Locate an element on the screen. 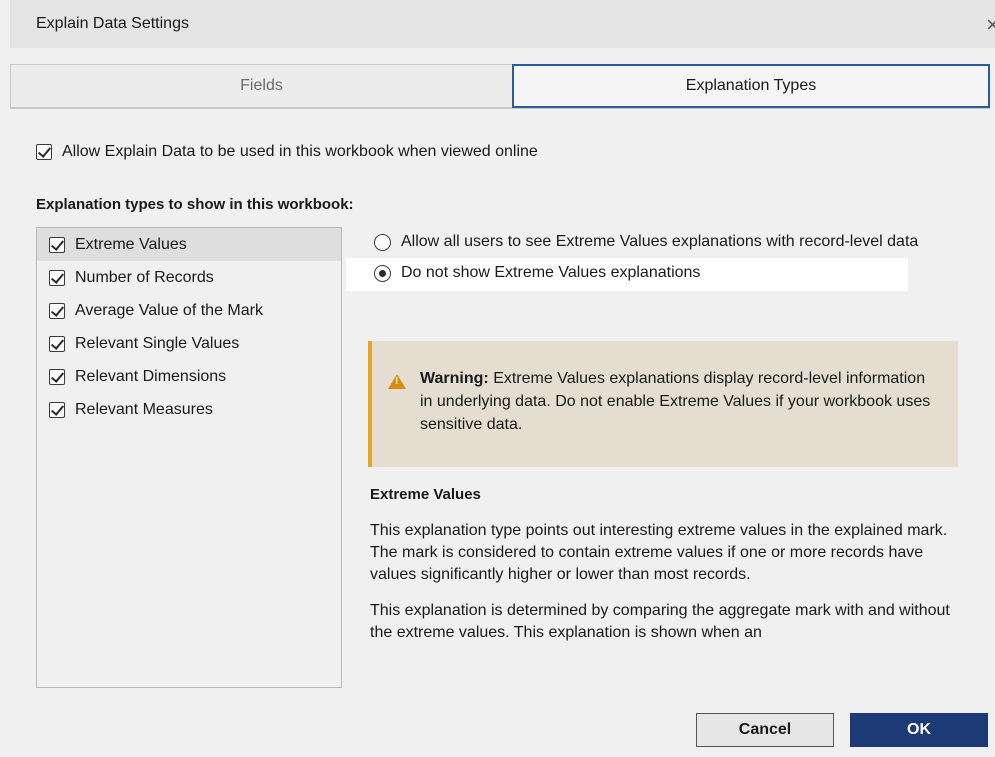 The image size is (995, 757). type-item-average-value-of-the-mark: Average Value of the Mark is located at coordinates (189, 310).